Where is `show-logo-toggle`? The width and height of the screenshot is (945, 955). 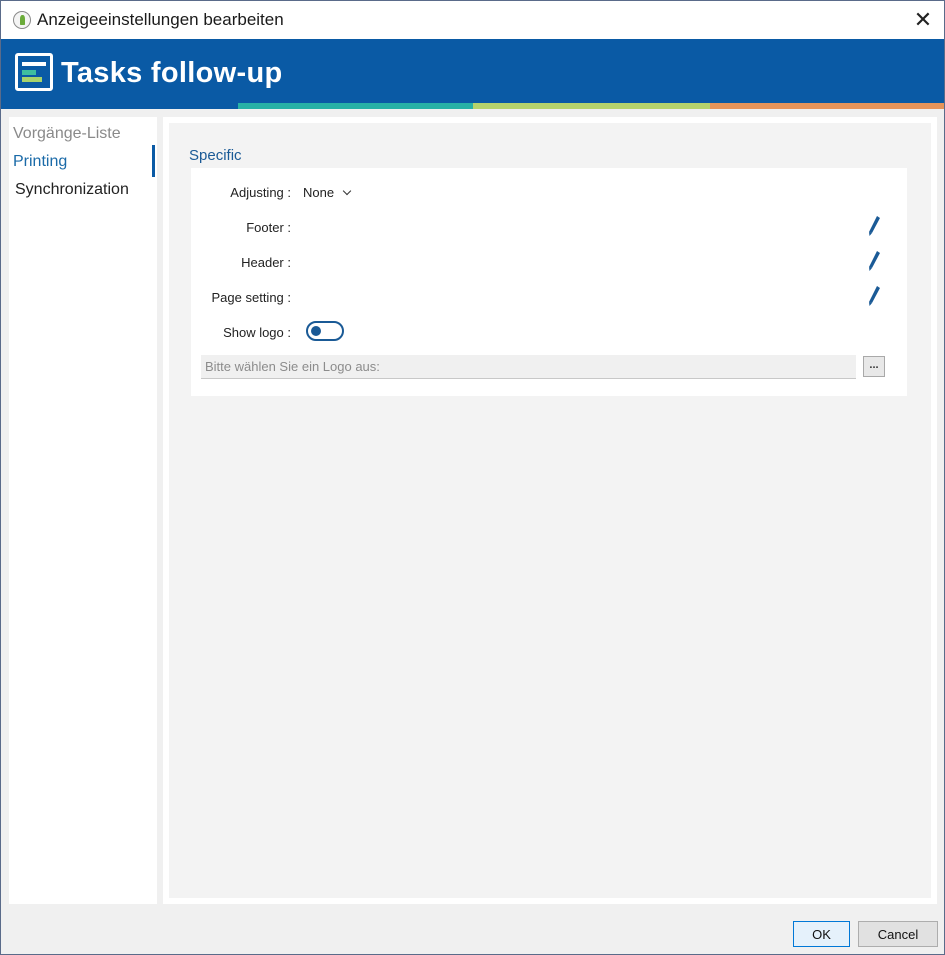 show-logo-toggle is located at coordinates (325, 331).